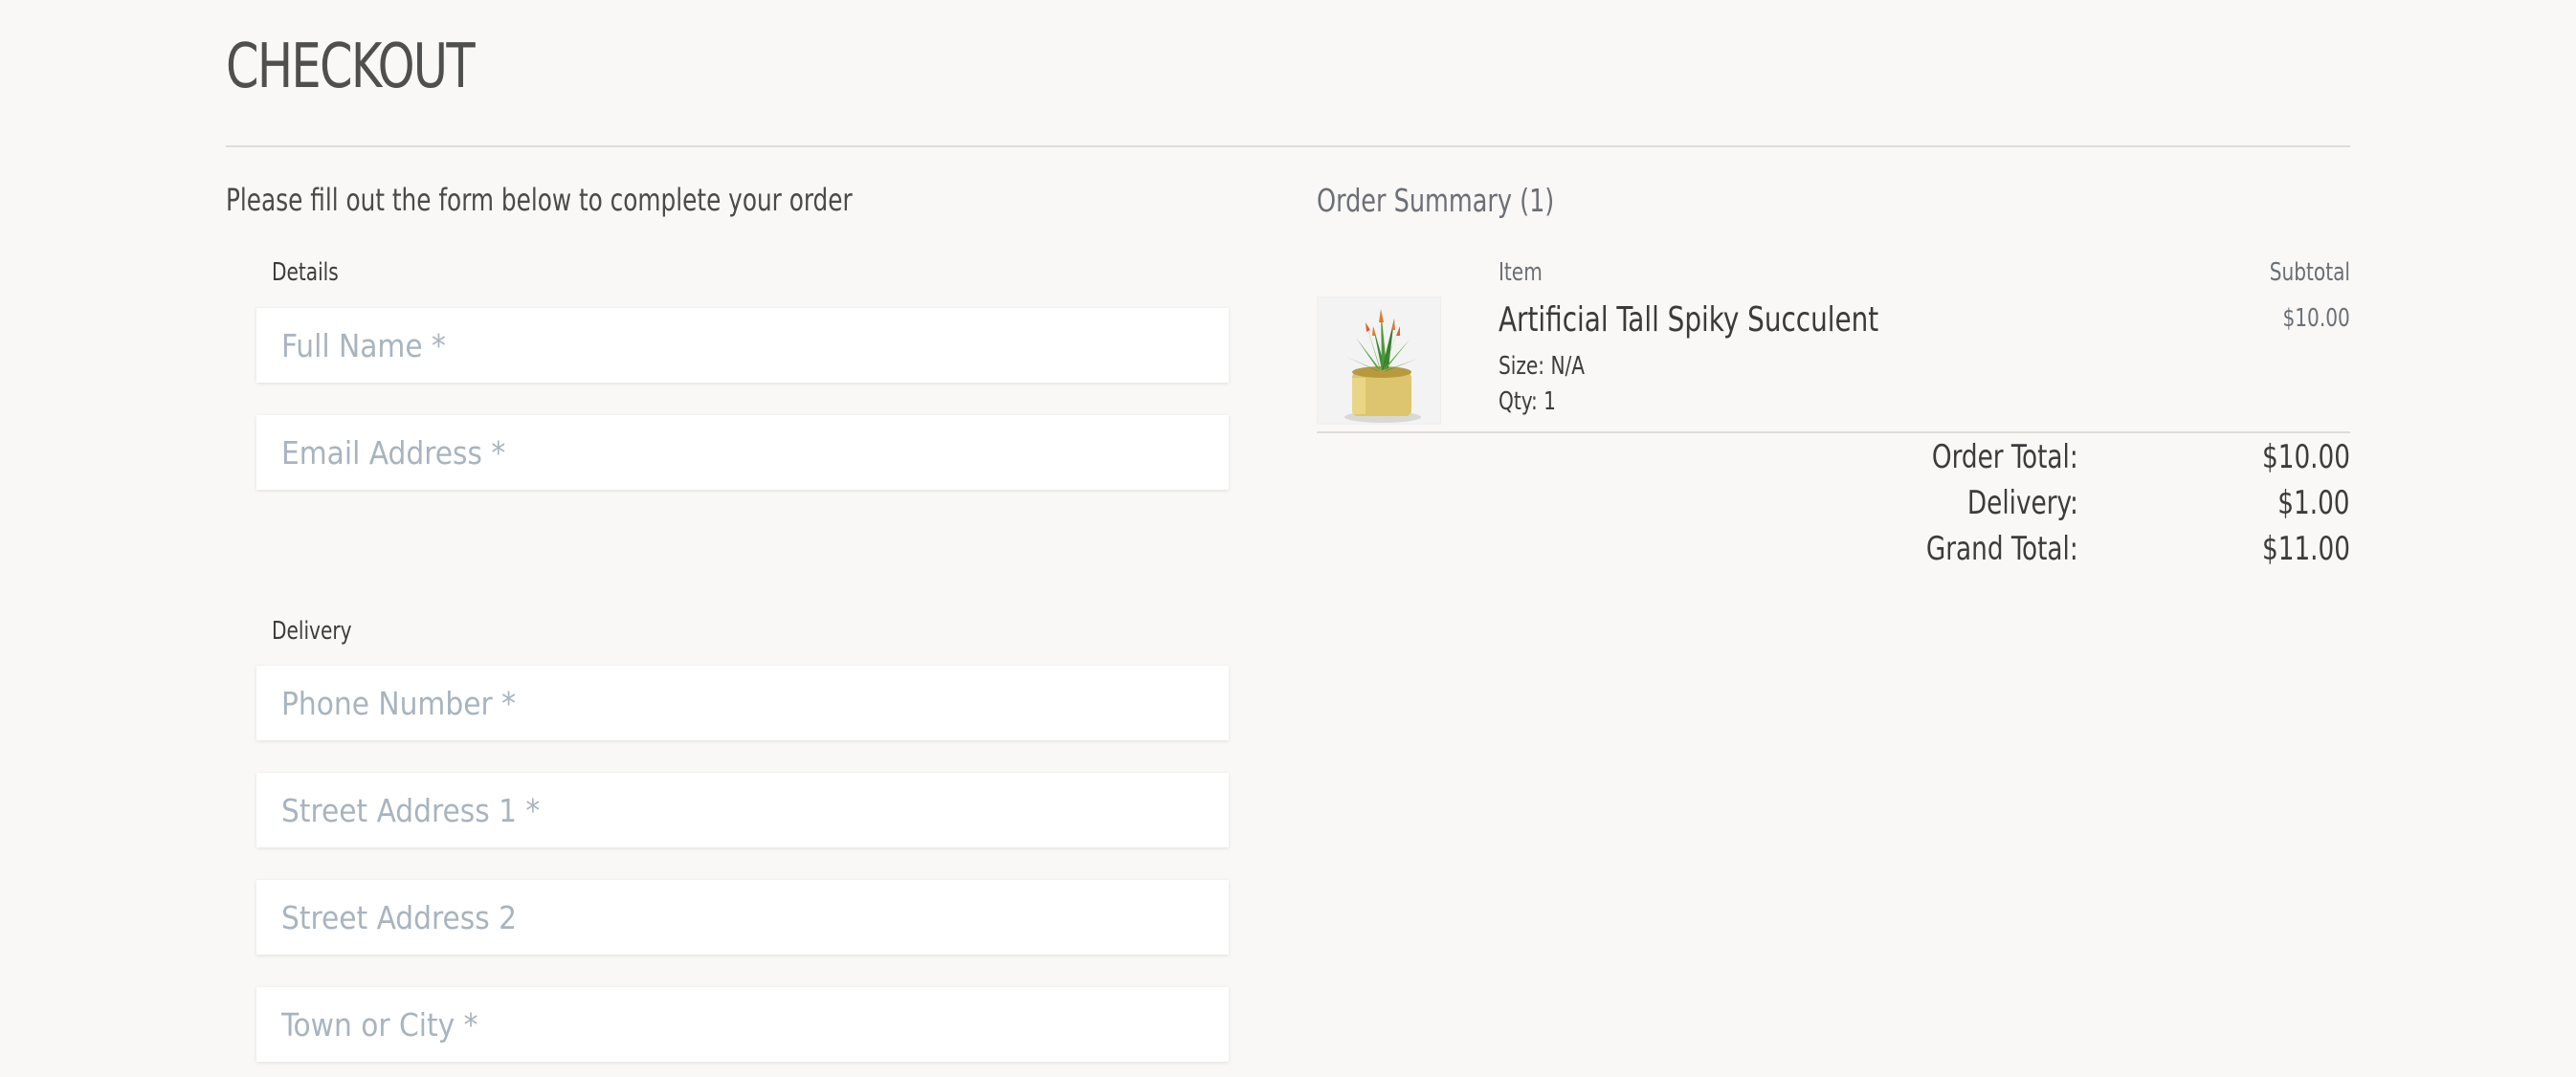  Describe the element at coordinates (742, 703) in the screenshot. I see `phone-number-input` at that location.